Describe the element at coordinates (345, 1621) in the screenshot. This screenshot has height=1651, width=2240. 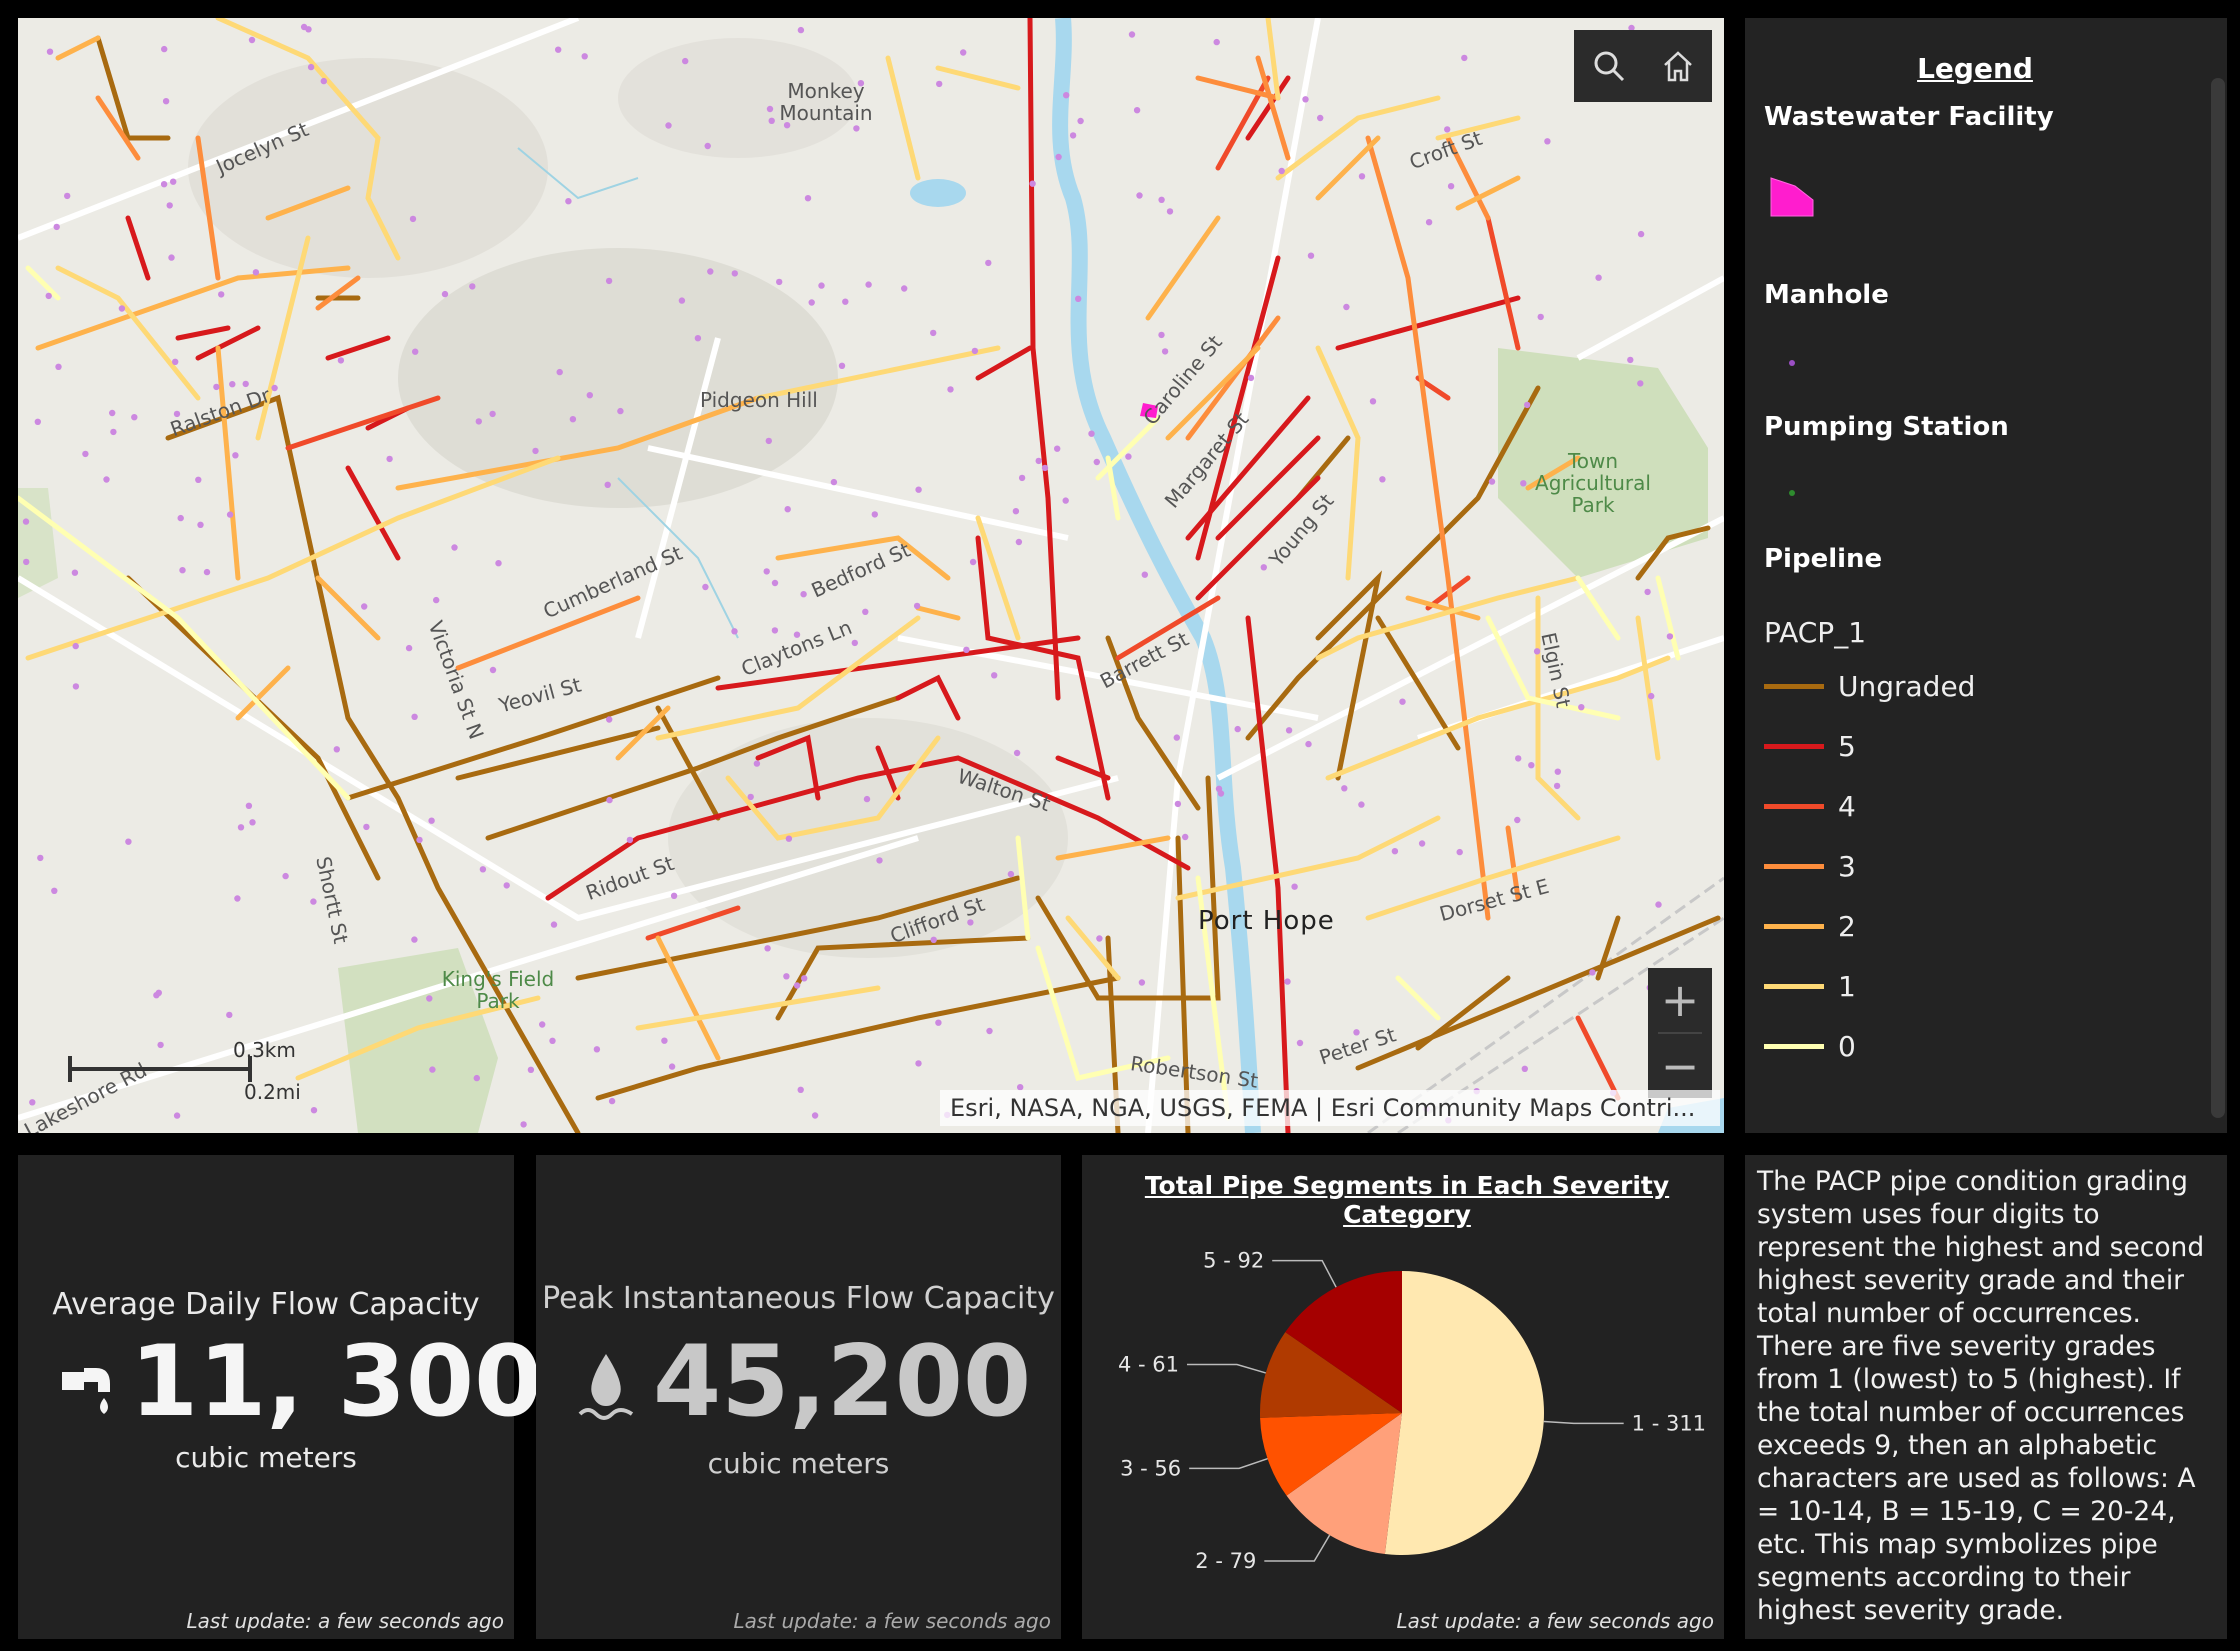
I see `card-last-update: Last update: a few seconds ago` at that location.